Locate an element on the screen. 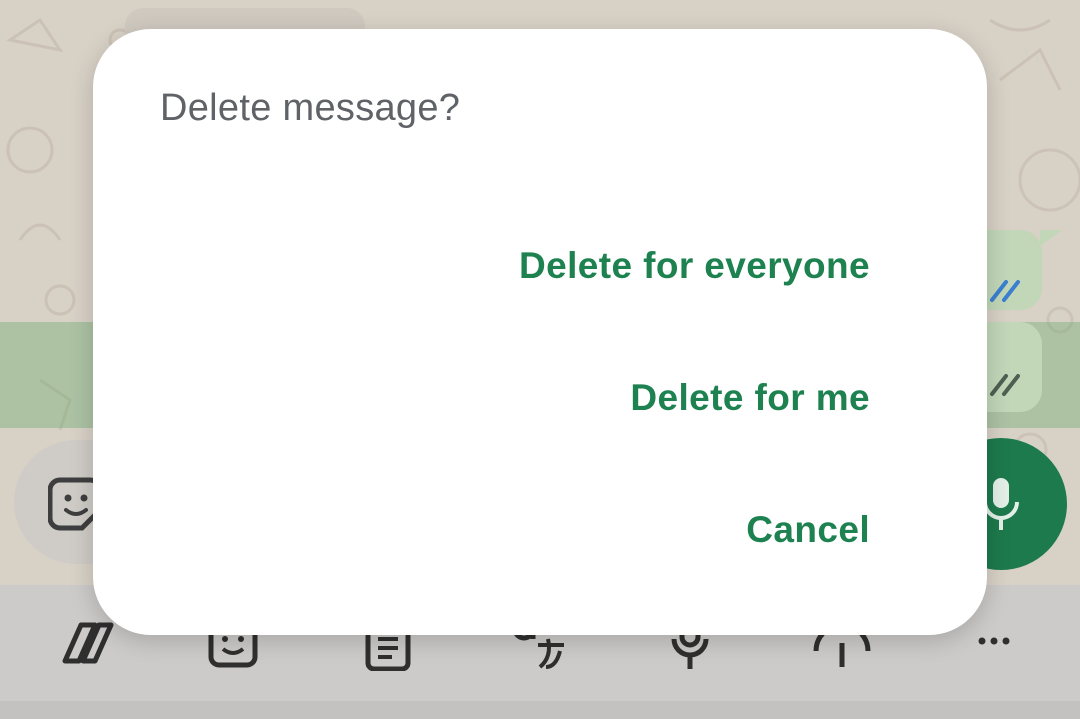 The width and height of the screenshot is (1080, 719). copilot-icon is located at coordinates (88, 643).